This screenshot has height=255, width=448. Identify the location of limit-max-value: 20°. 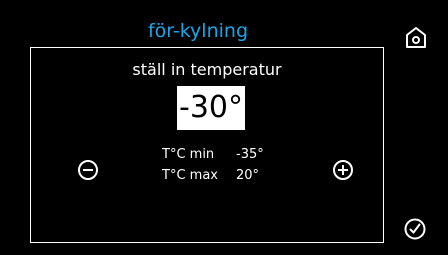
(248, 175).